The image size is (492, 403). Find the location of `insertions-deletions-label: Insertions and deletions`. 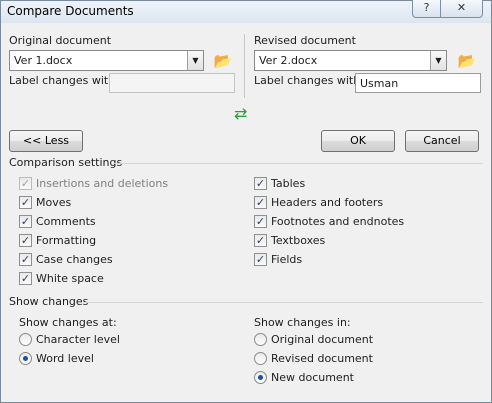

insertions-deletions-label: Insertions and deletions is located at coordinates (102, 183).